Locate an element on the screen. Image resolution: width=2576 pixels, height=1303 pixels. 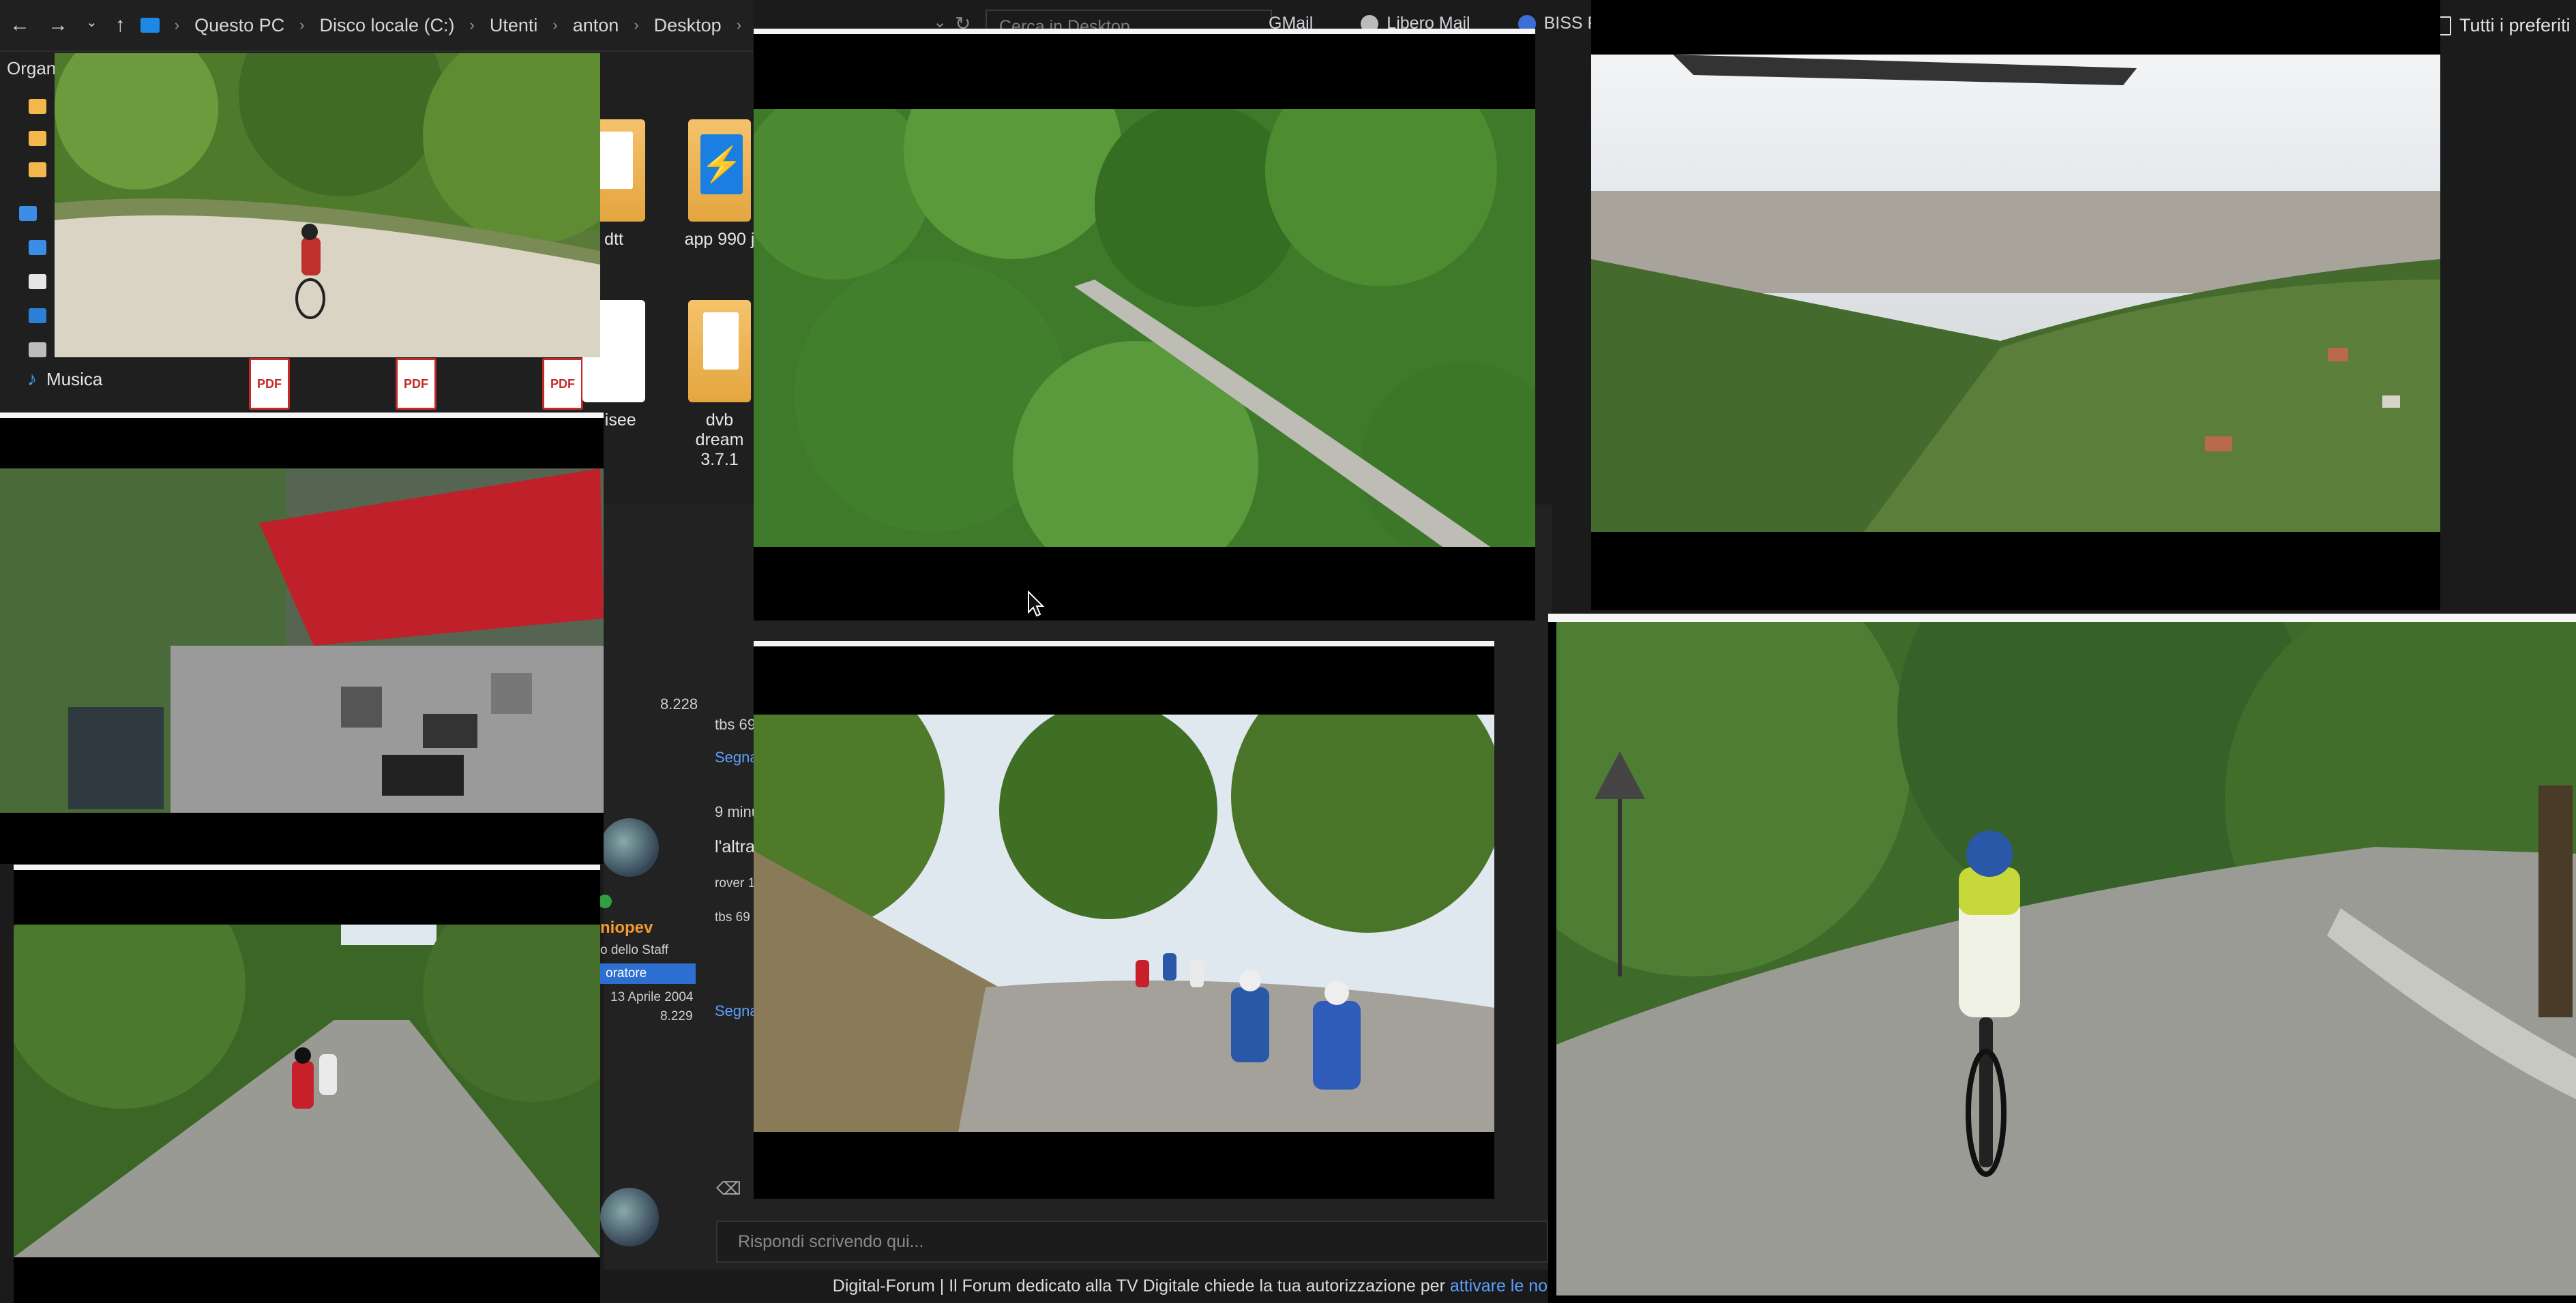
post-count: 8.228 is located at coordinates (679, 704).